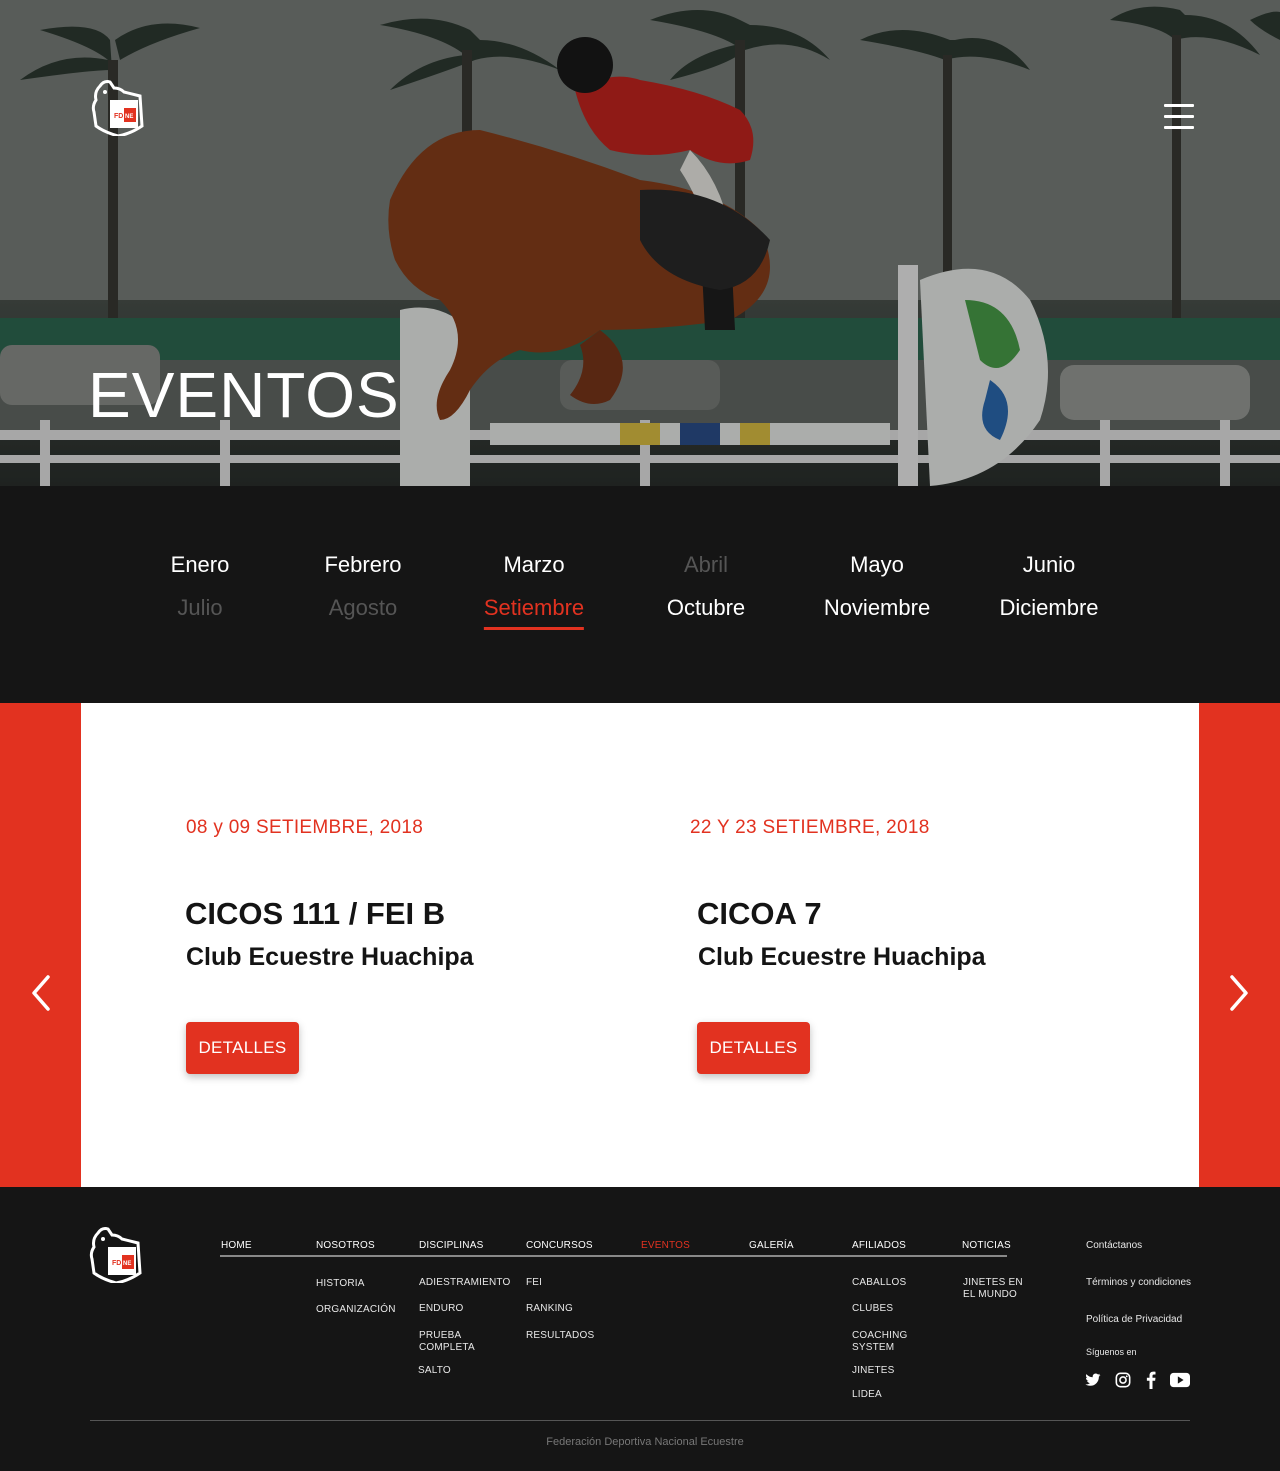  Describe the element at coordinates (640, 1420) in the screenshot. I see `footer-divider` at that location.